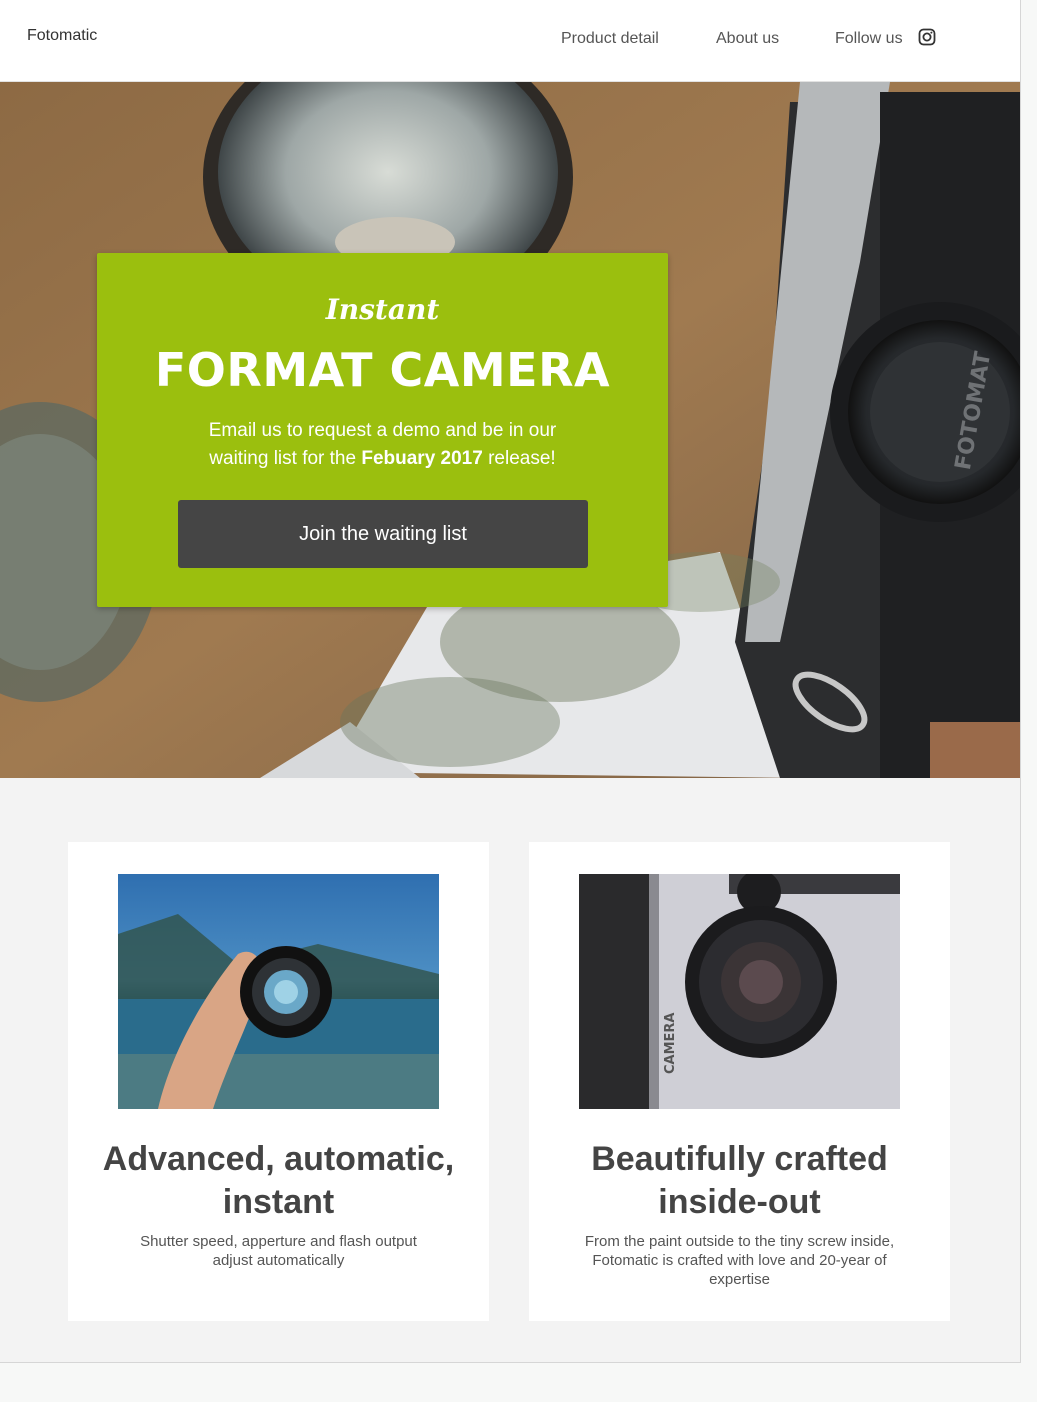 The height and width of the screenshot is (1402, 1037). I want to click on feature-image-camera-closeup: CAMERA, so click(739, 991).